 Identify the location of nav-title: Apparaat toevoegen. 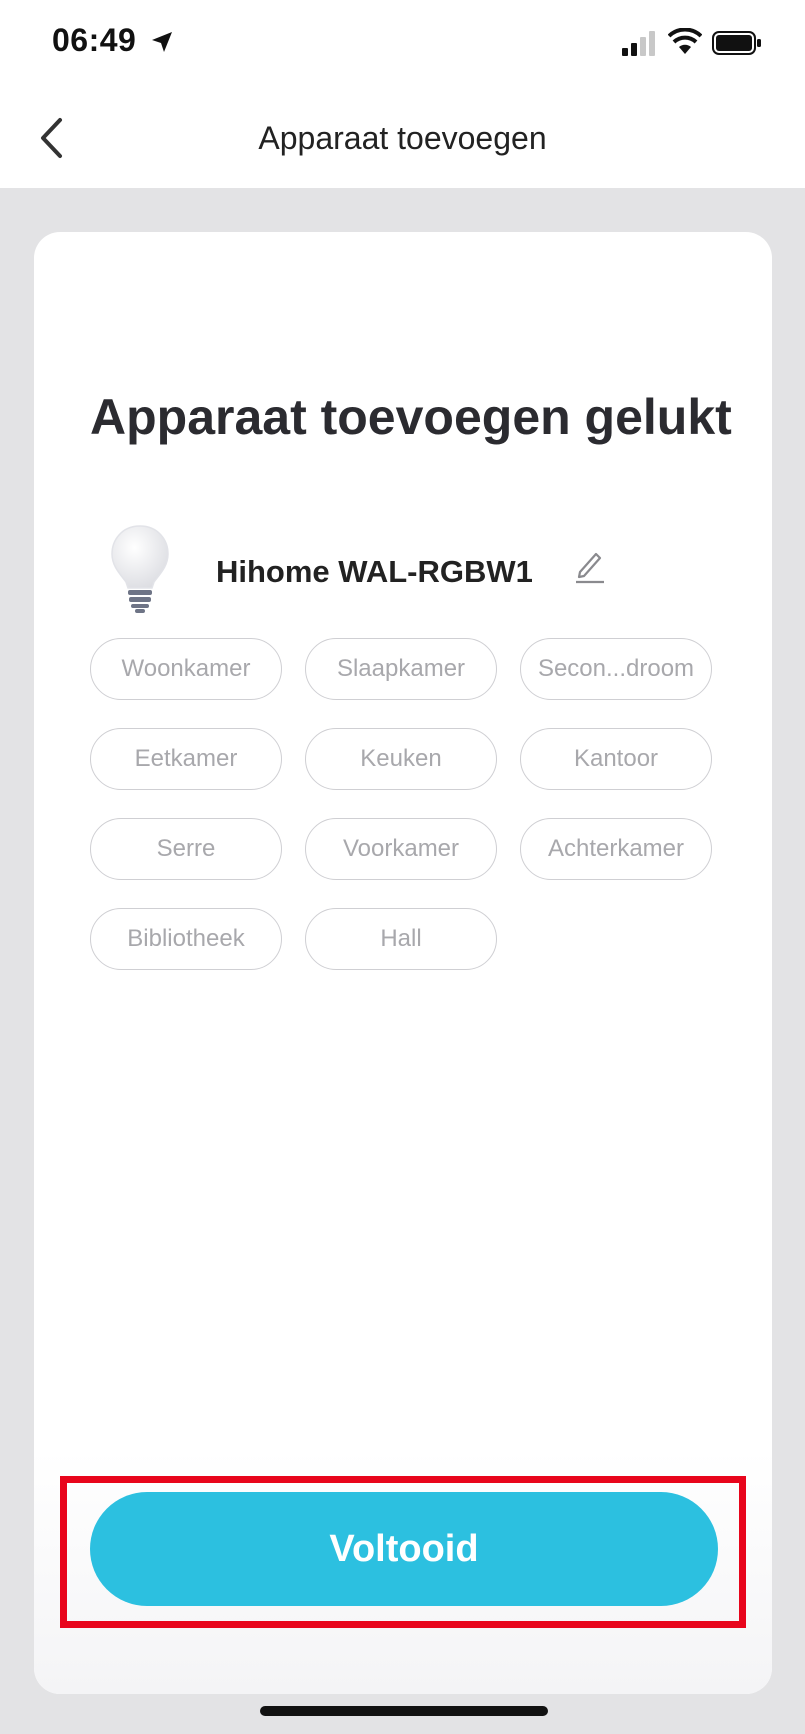
(402, 138).